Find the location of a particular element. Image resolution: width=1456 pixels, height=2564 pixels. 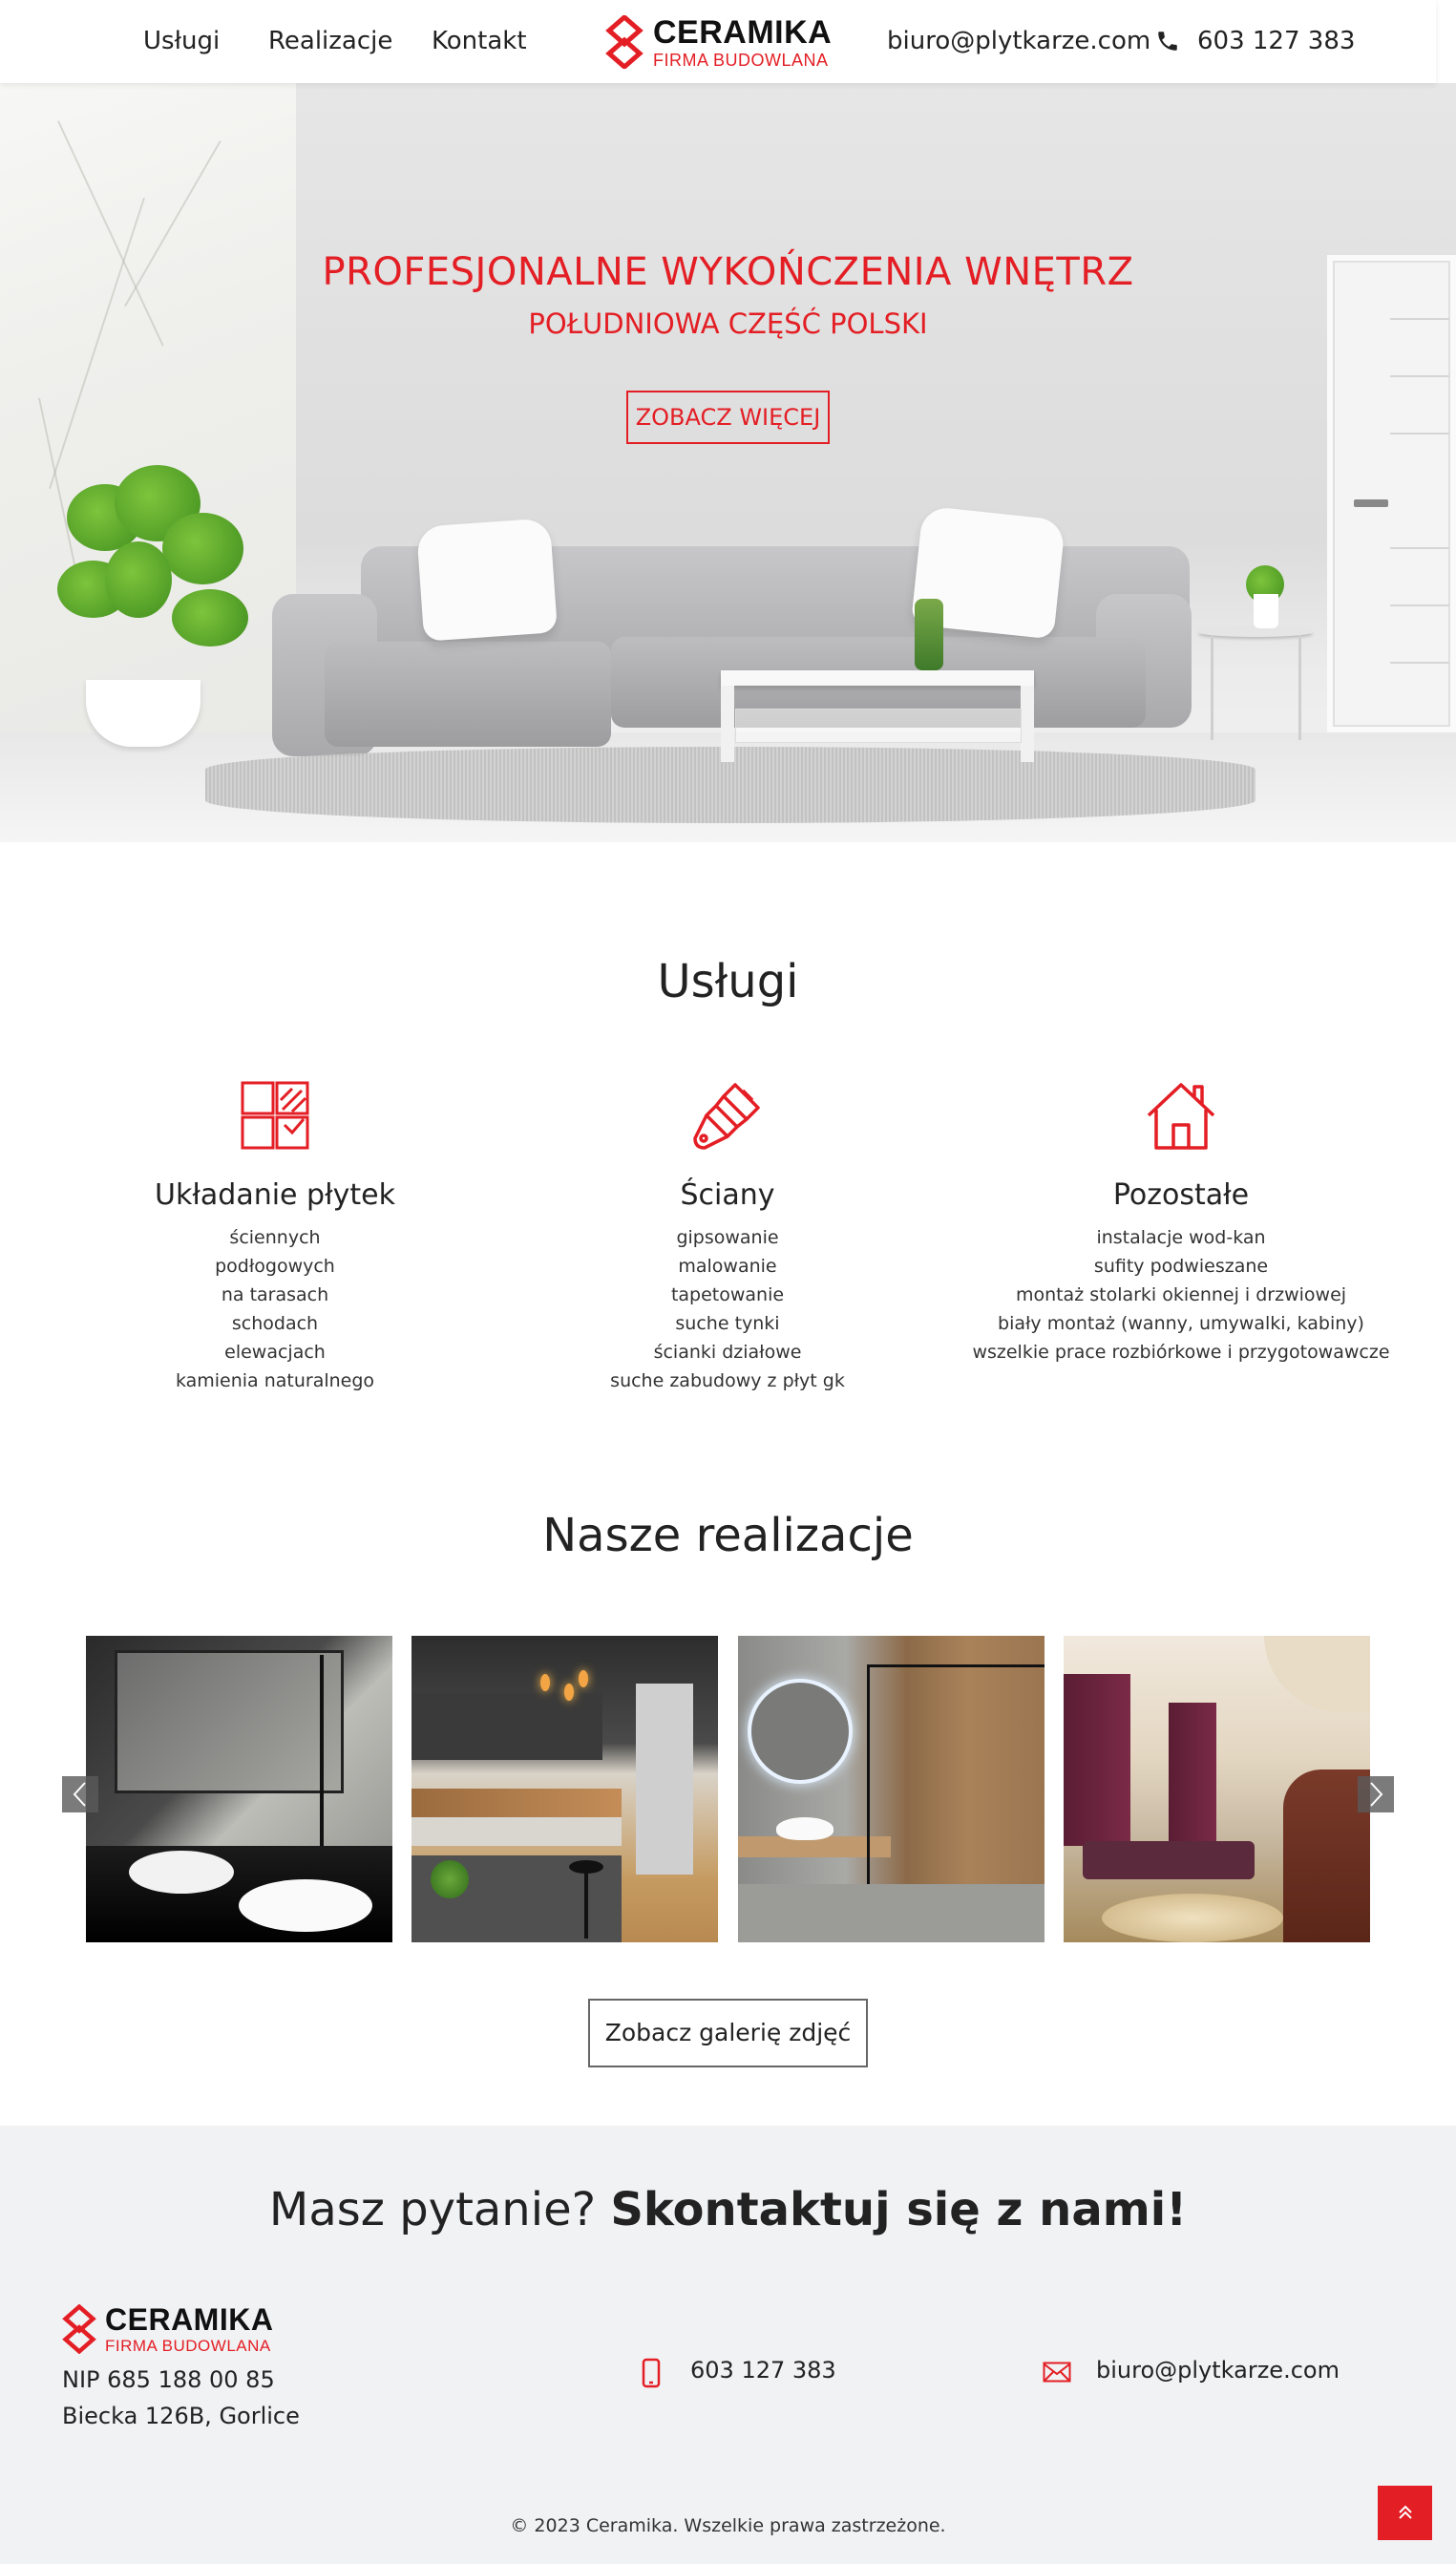

gallery-title: Nasze realizacje is located at coordinates (728, 1535).